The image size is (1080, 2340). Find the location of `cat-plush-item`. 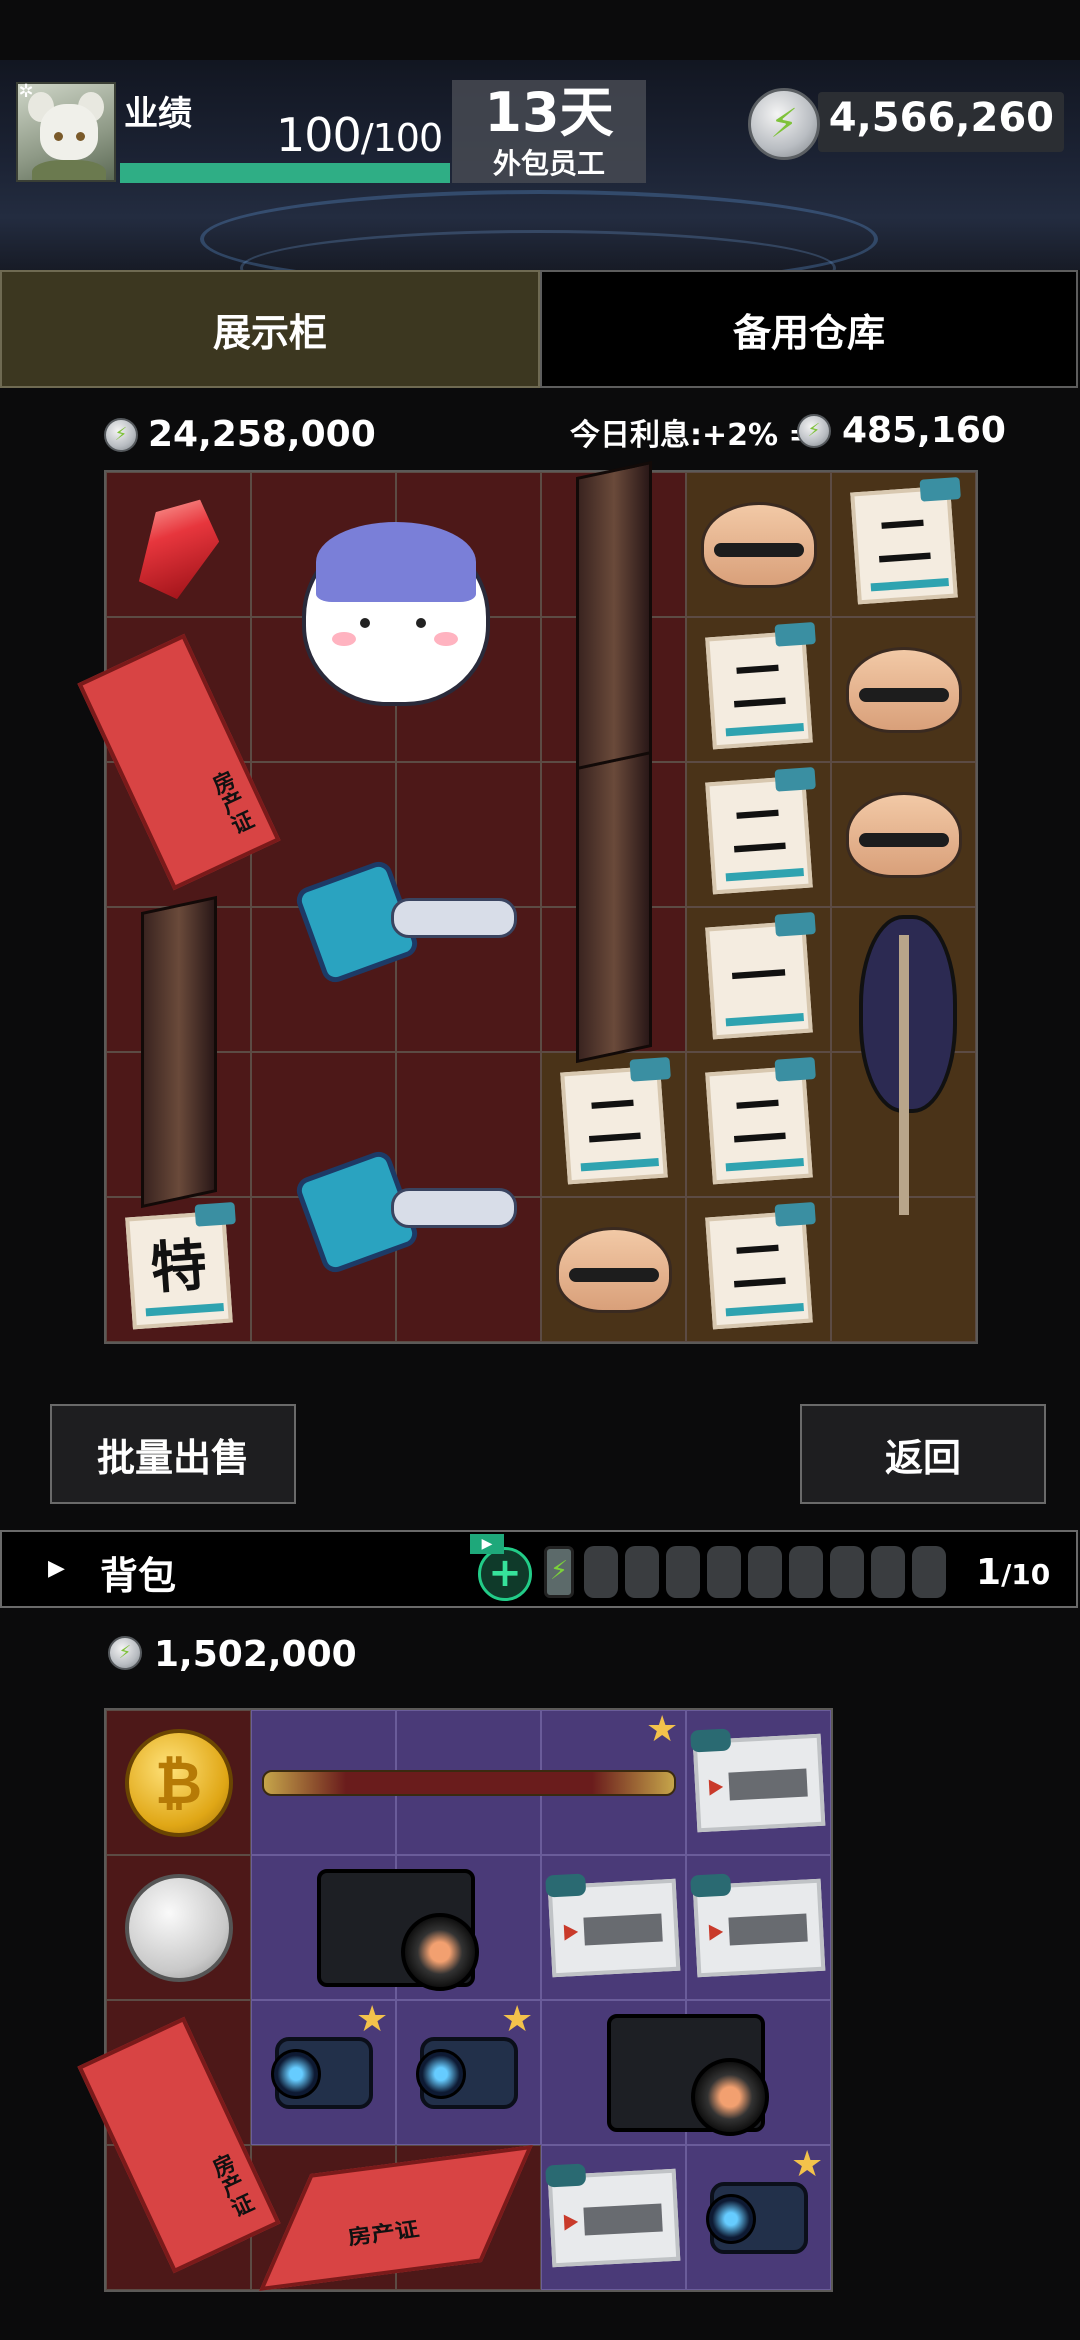

cat-plush-item is located at coordinates (396, 617).